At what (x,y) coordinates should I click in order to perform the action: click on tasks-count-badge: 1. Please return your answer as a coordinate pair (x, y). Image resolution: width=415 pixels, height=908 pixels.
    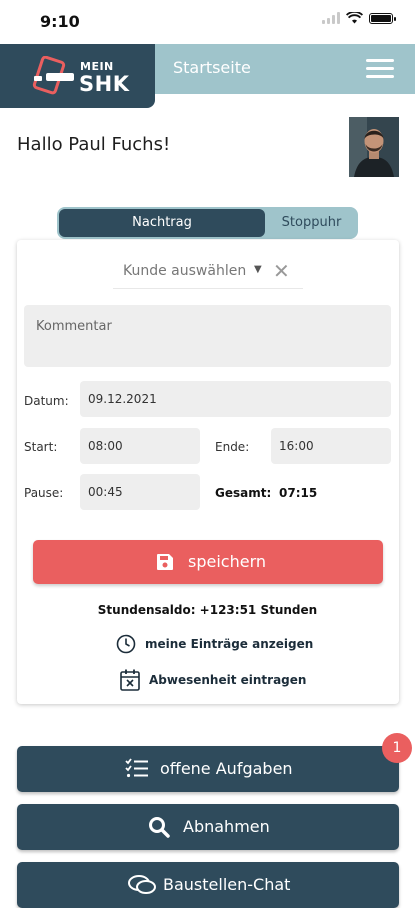
    Looking at the image, I should click on (397, 748).